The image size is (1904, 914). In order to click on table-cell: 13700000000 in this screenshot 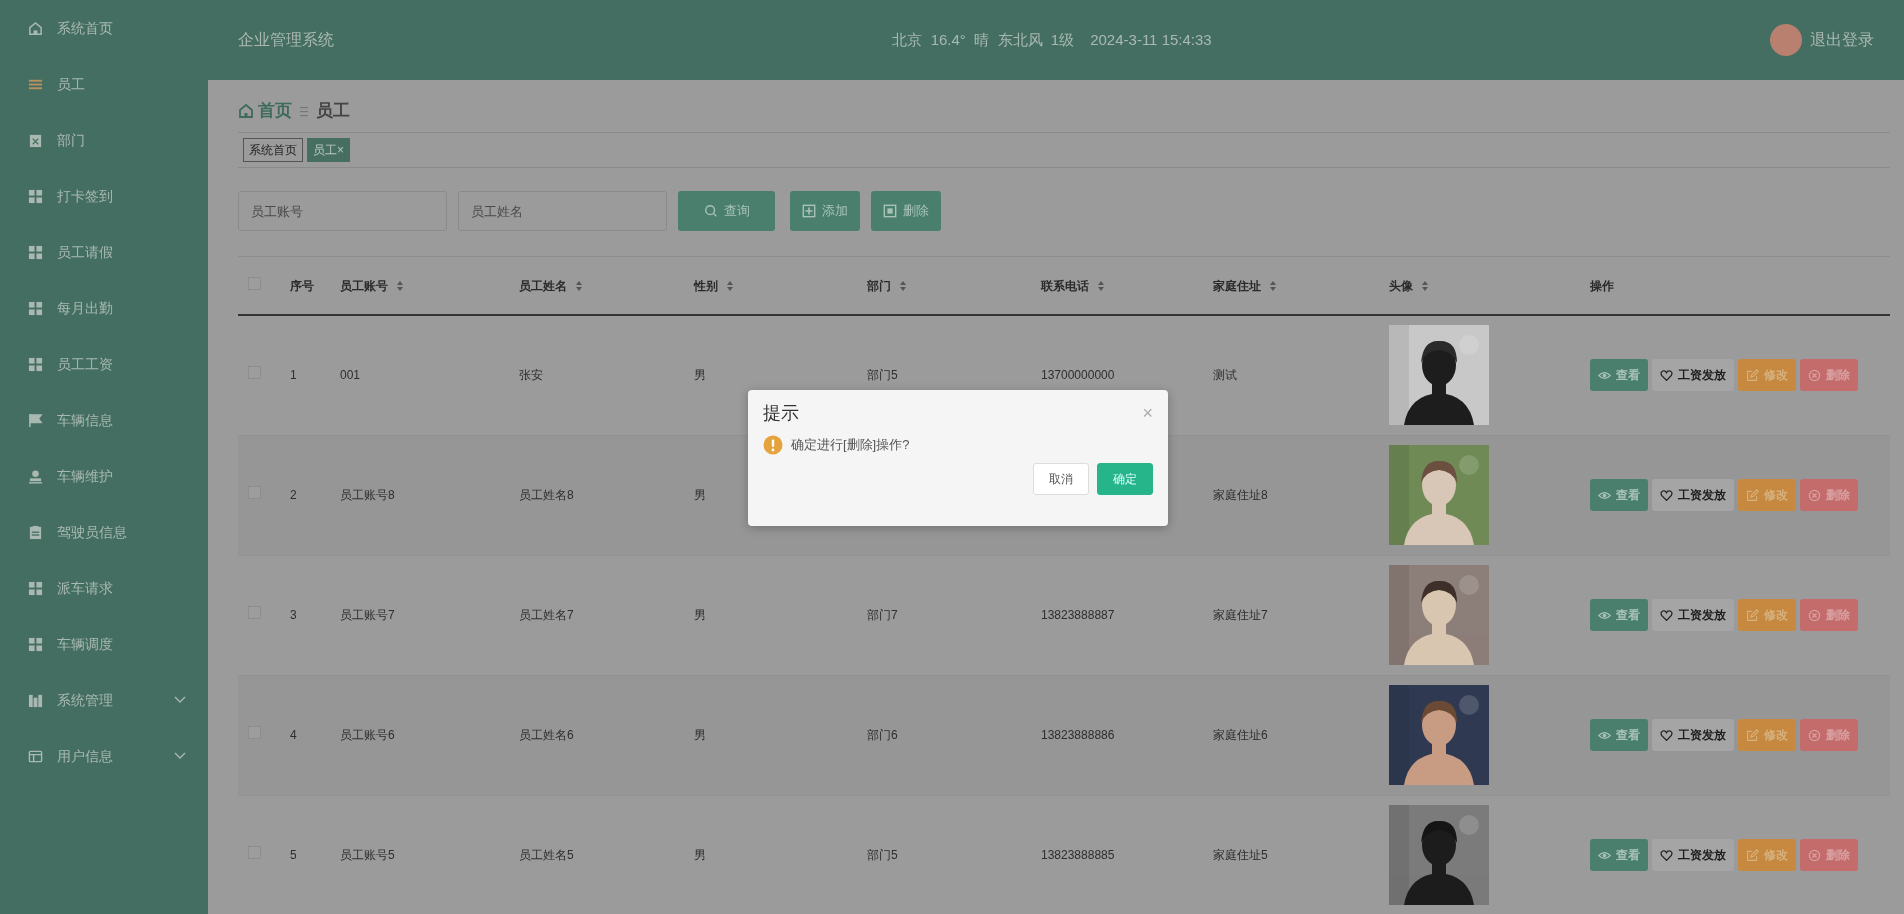, I will do `click(1078, 375)`.